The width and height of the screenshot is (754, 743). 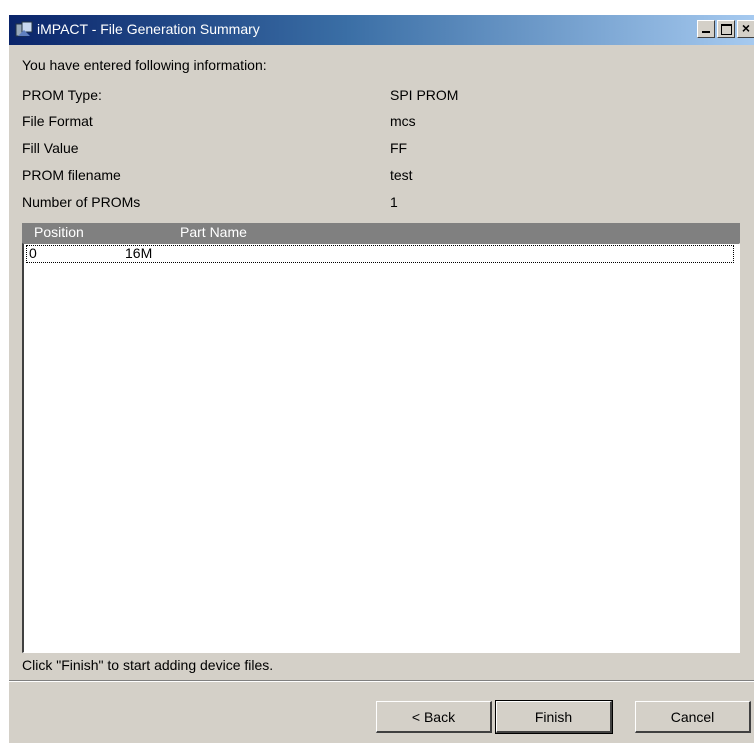 I want to click on maximize-icon, so click(x=726, y=29).